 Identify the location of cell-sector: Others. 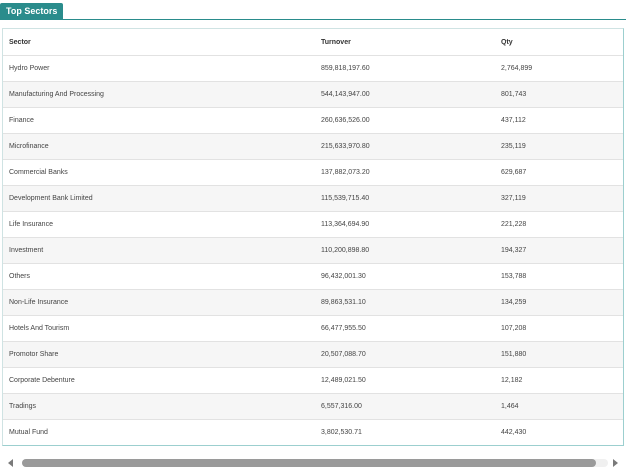
(159, 276).